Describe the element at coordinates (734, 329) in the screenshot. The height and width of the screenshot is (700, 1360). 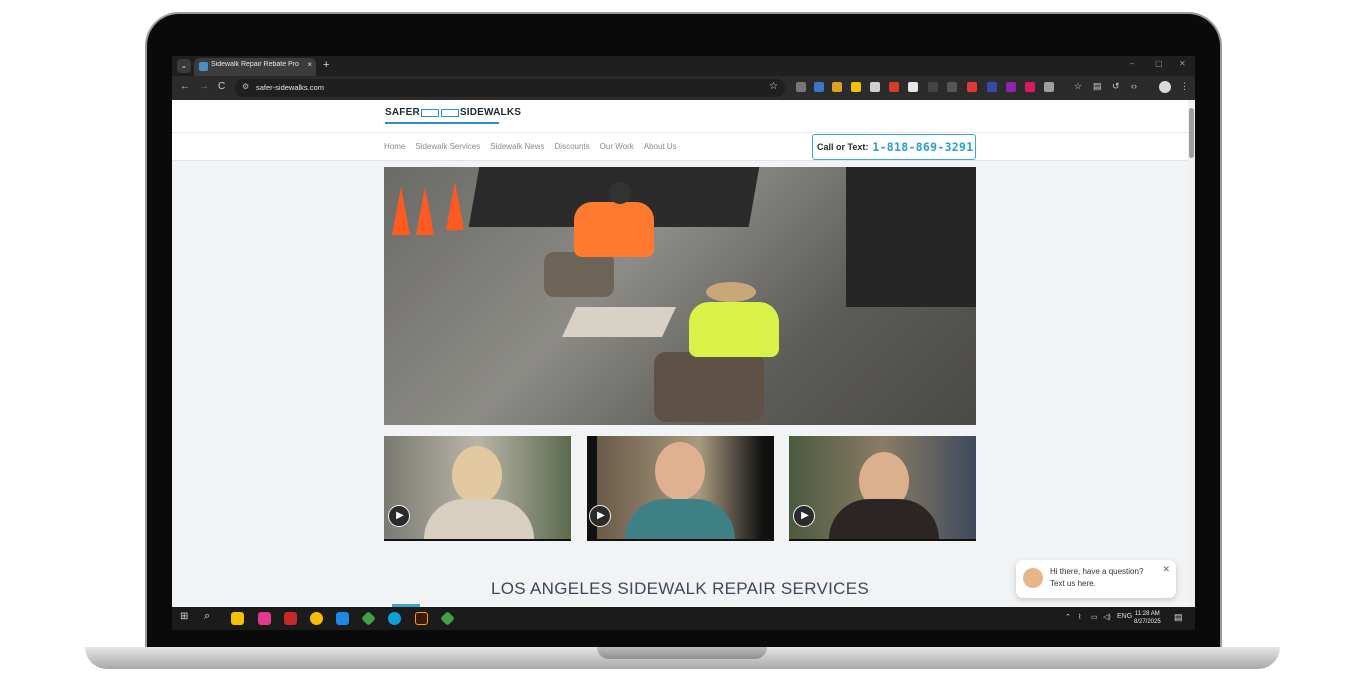
I see `worker-safety-vest` at that location.